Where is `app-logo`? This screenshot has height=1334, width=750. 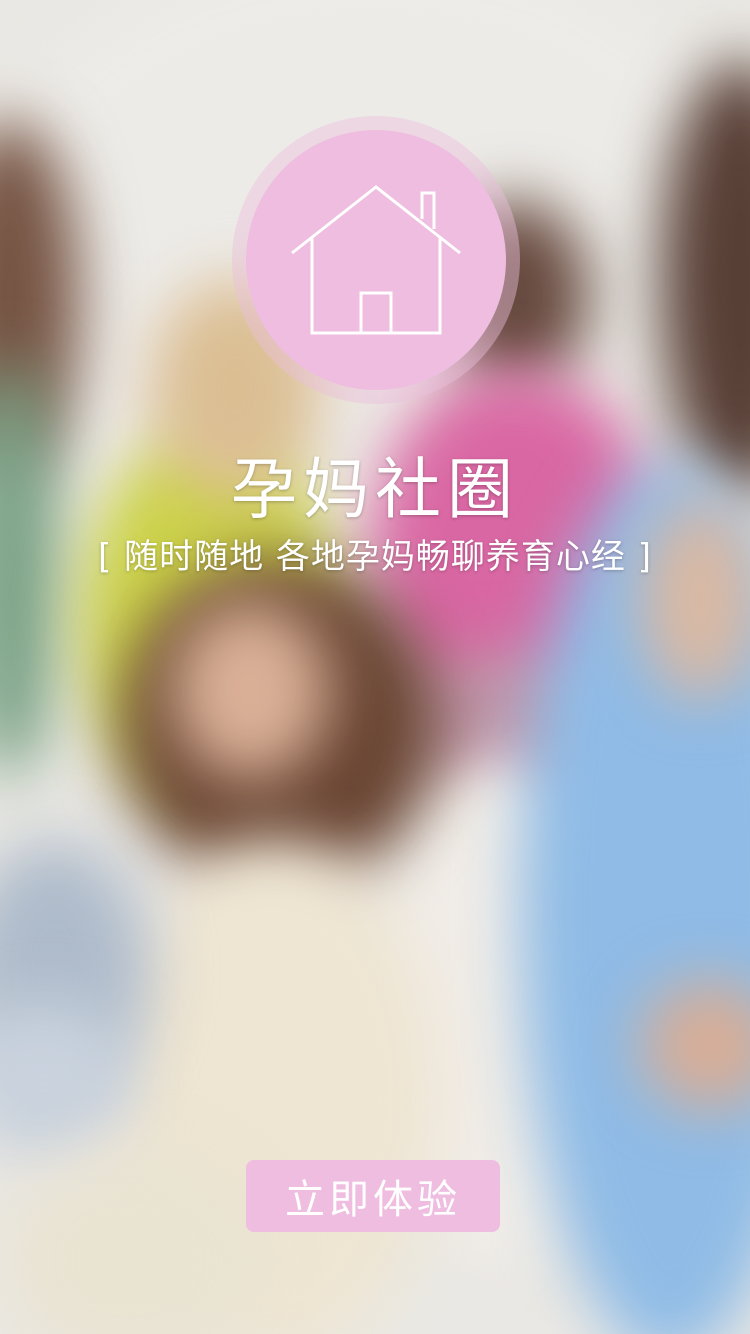 app-logo is located at coordinates (376, 260).